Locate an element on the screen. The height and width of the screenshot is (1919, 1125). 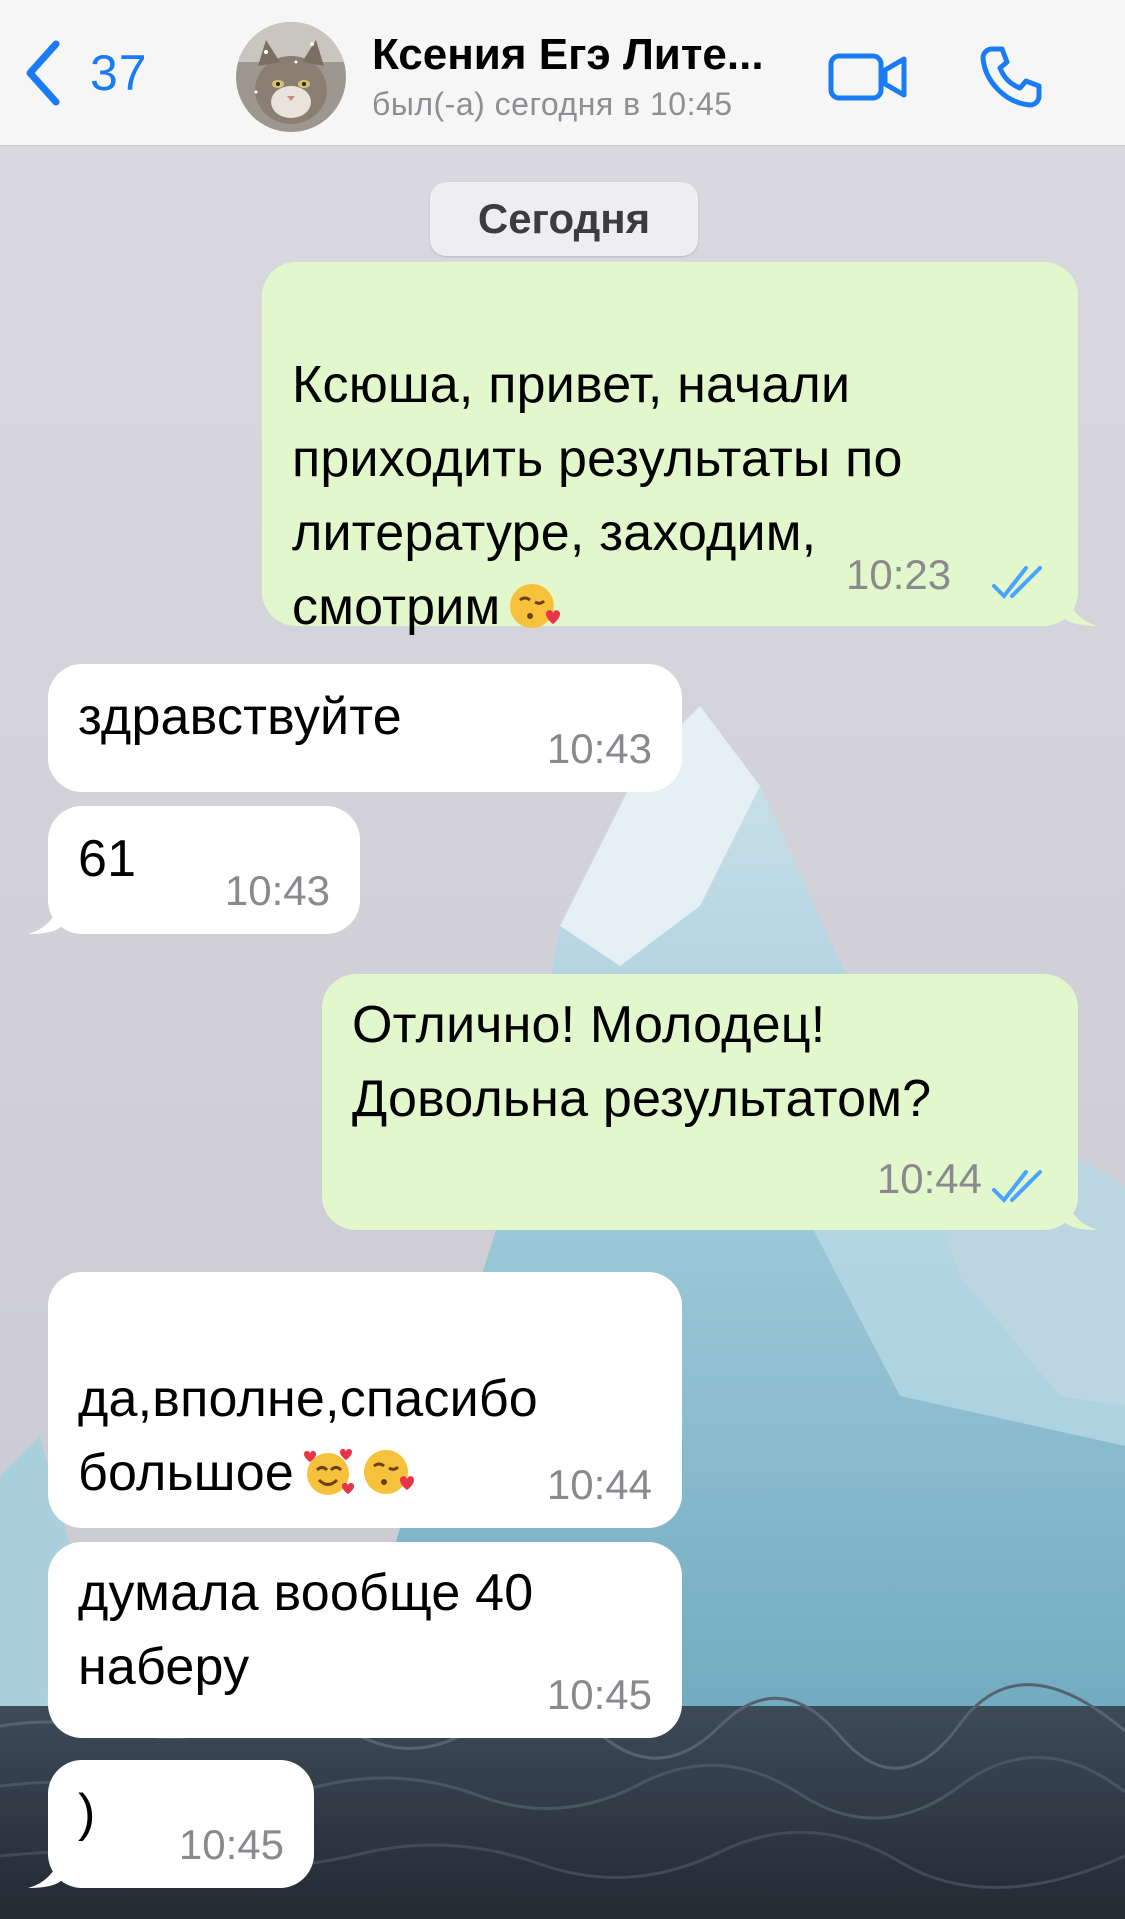
message-text: здравствуйте is located at coordinates (240, 717).